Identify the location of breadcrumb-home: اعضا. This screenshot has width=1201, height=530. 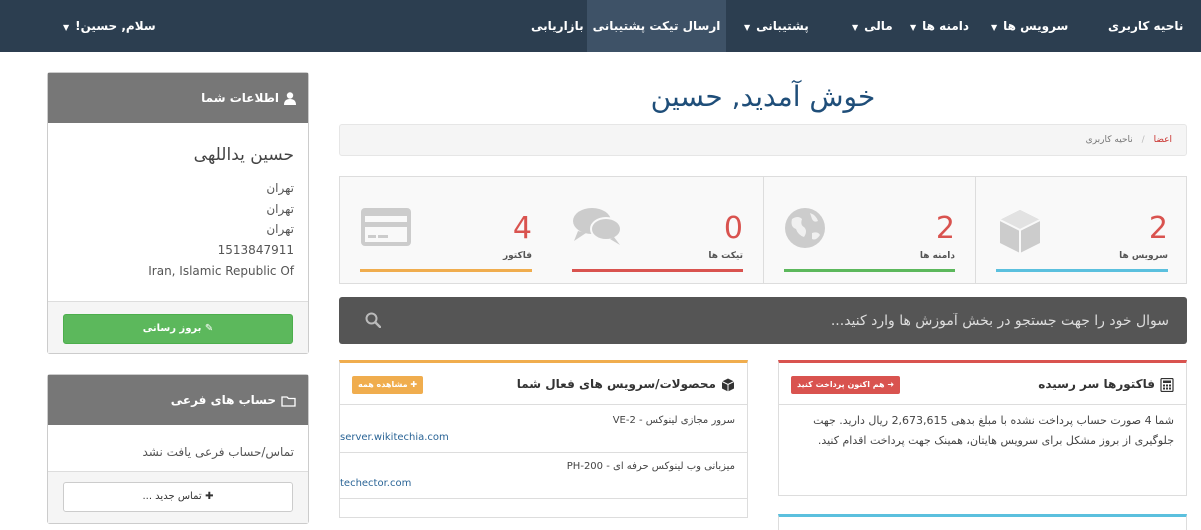
(1163, 140).